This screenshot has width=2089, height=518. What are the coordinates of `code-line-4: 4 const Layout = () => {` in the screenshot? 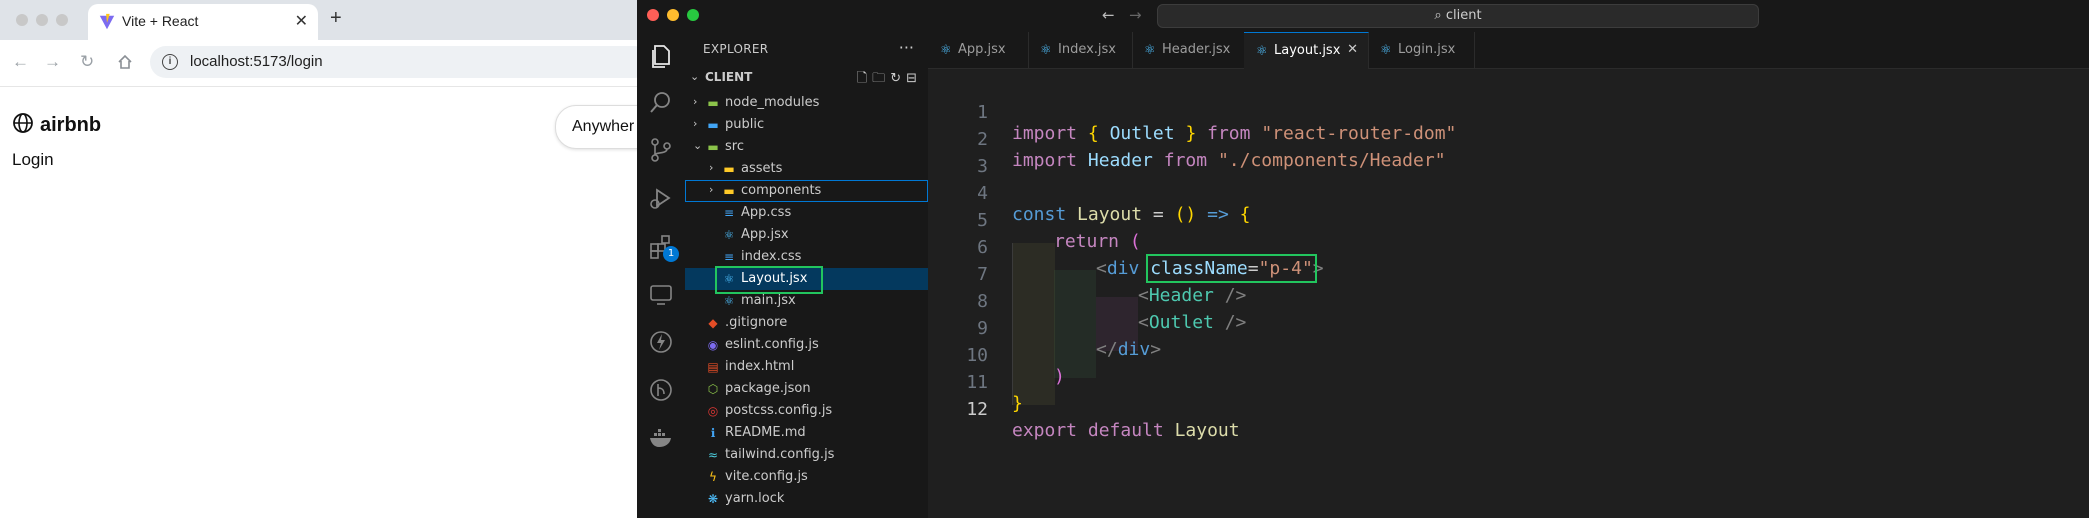 It's located at (1508, 193).